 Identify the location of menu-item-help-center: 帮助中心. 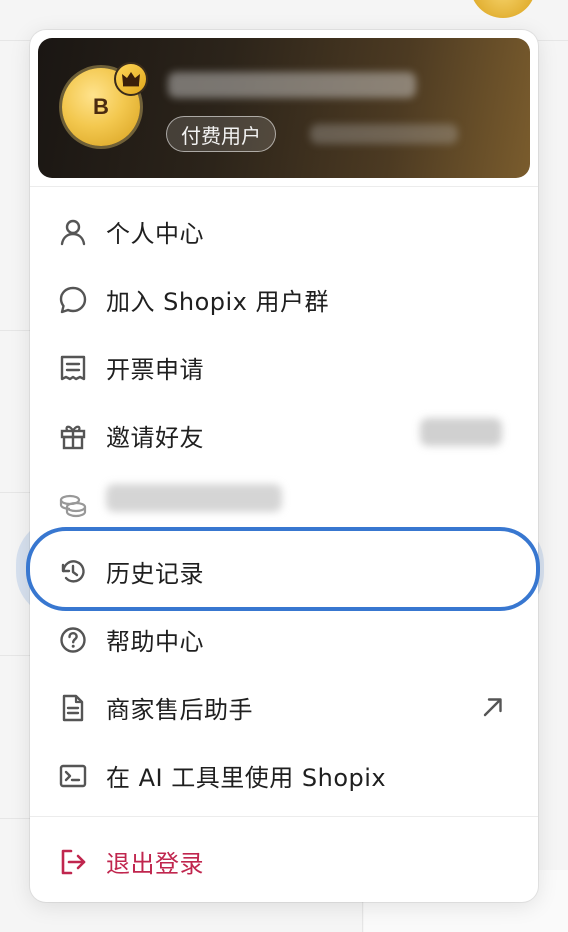
(284, 639).